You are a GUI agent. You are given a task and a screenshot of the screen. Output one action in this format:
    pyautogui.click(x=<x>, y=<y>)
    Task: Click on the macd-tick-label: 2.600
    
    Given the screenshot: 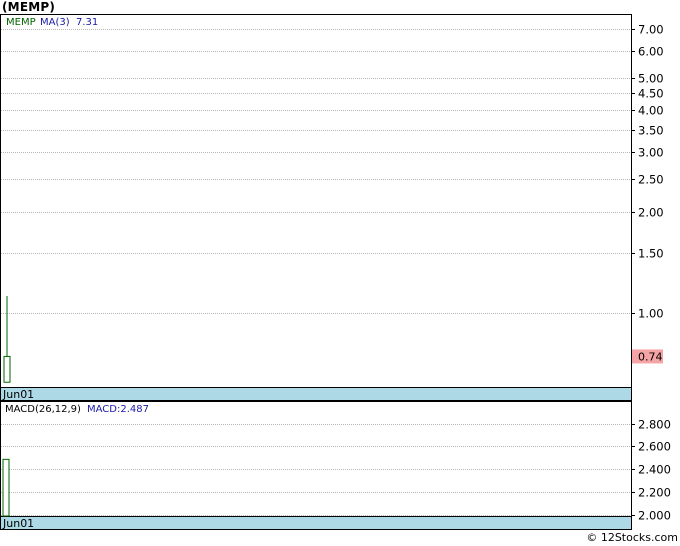 What is the action you would take?
    pyautogui.click(x=654, y=447)
    